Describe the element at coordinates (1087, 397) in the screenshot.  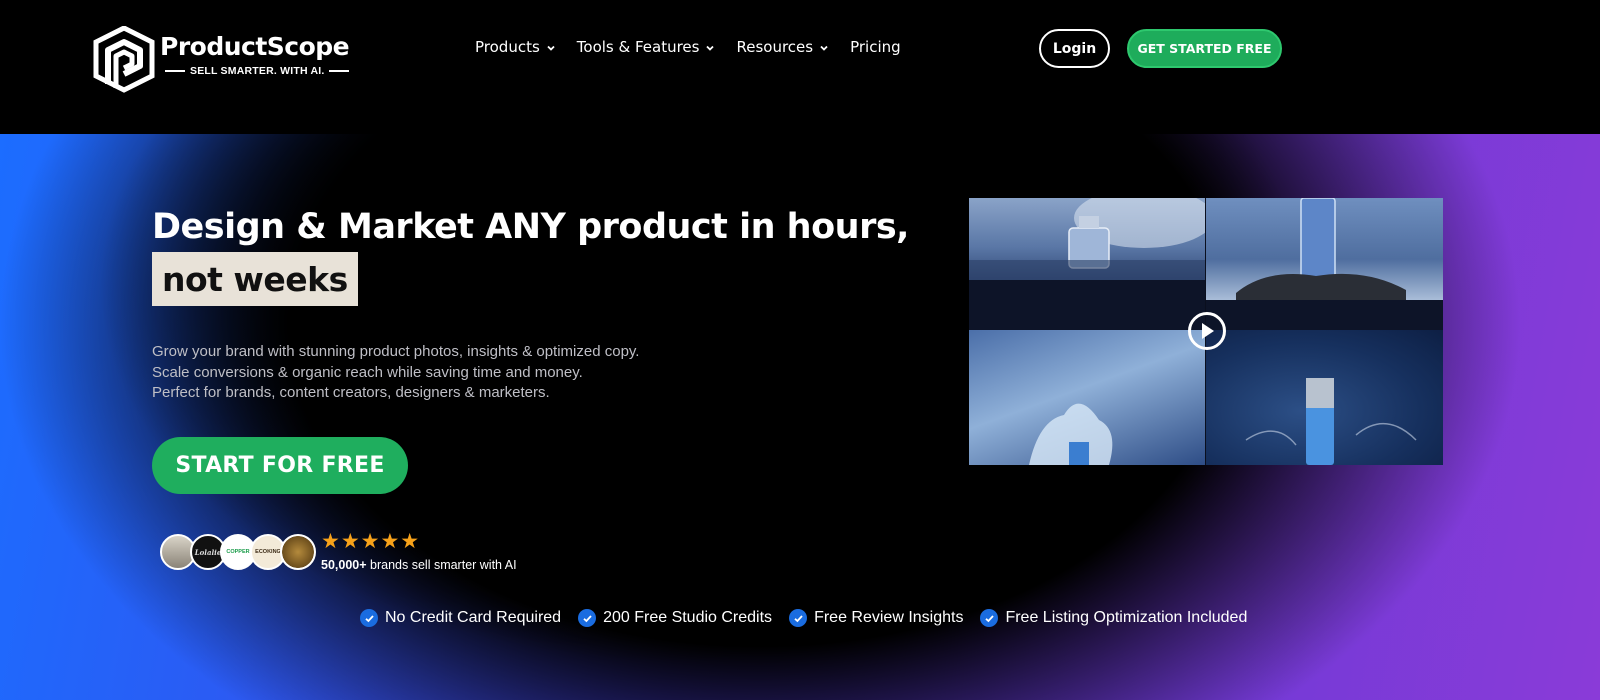
I see `product-image-blue-splash` at that location.